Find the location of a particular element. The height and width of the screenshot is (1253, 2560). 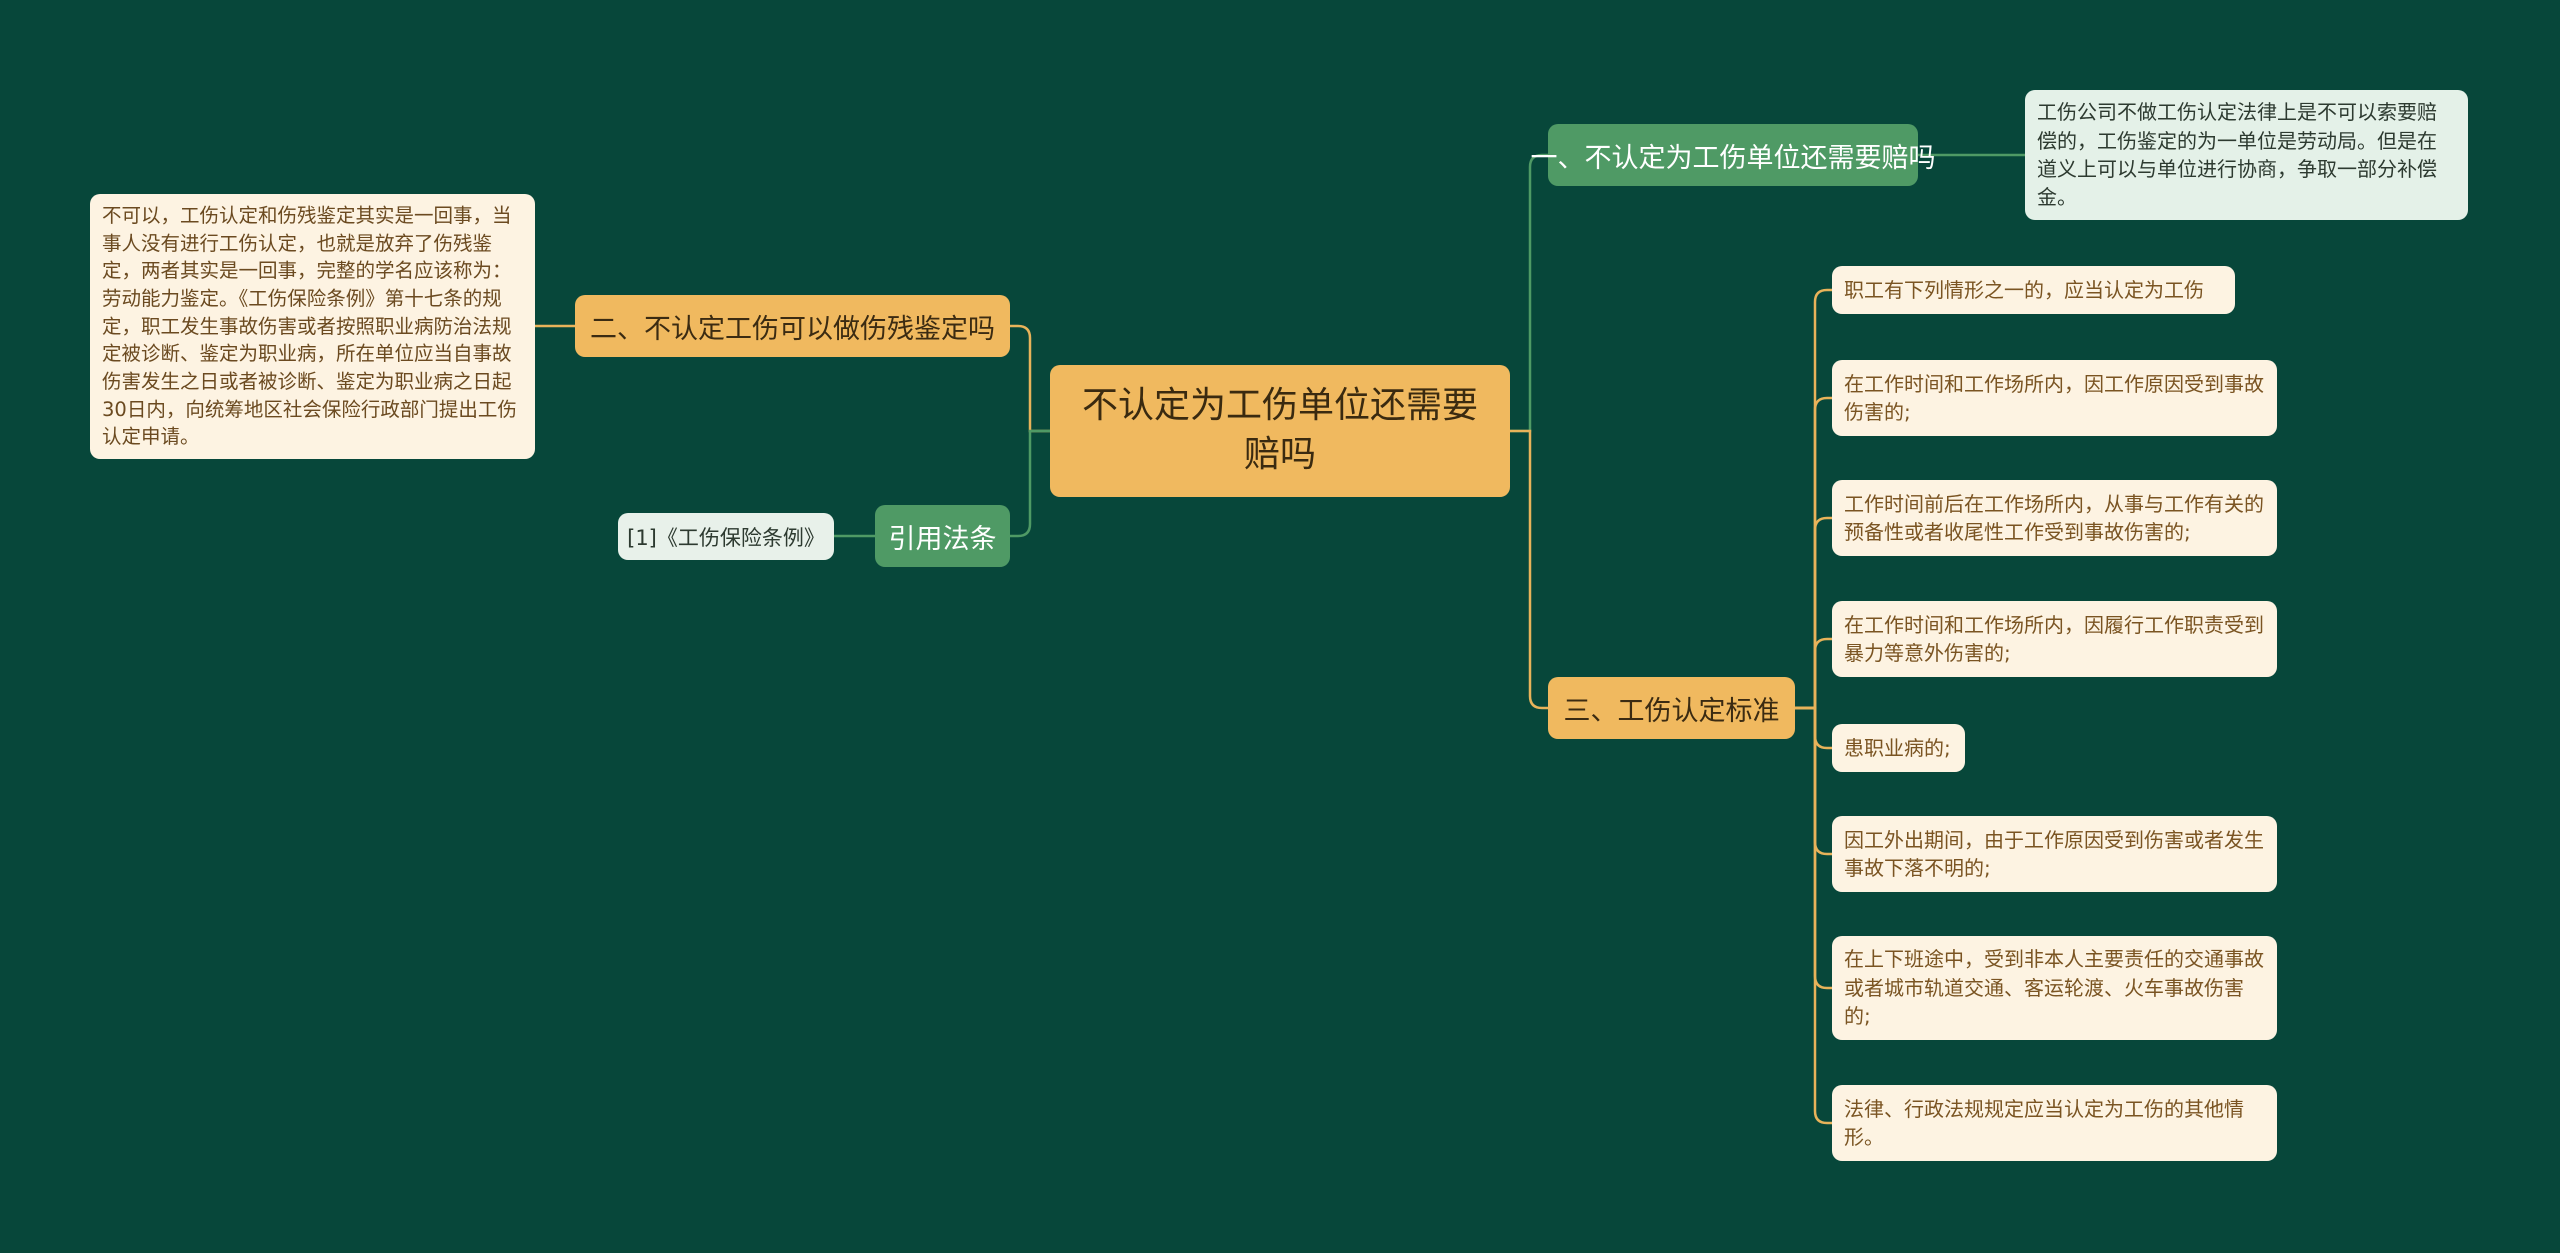

link-root-branch2 is located at coordinates (1030, 378).